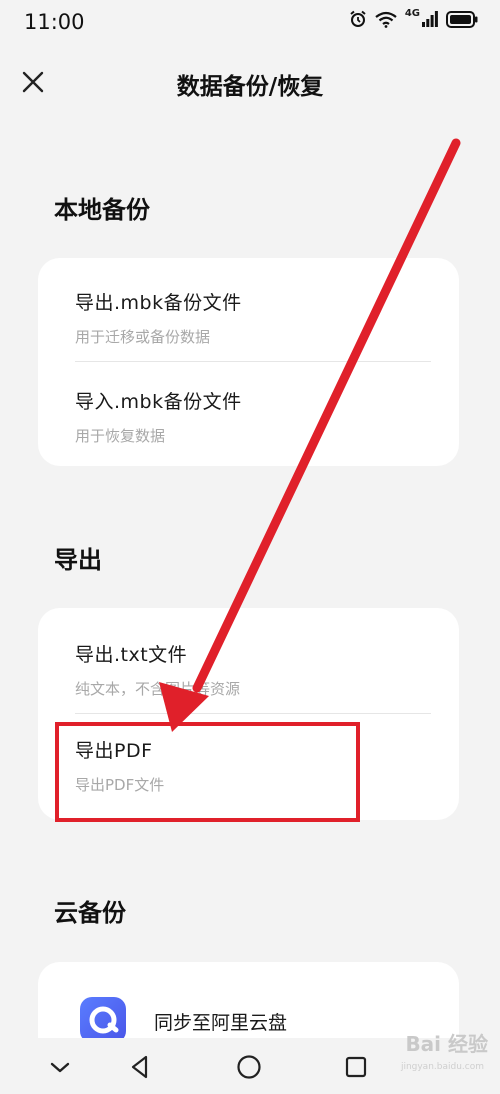  What do you see at coordinates (253, 317) in the screenshot?
I see `export-mbk-item: 导出.mbk备份文件 用于迁移或备份数据` at bounding box center [253, 317].